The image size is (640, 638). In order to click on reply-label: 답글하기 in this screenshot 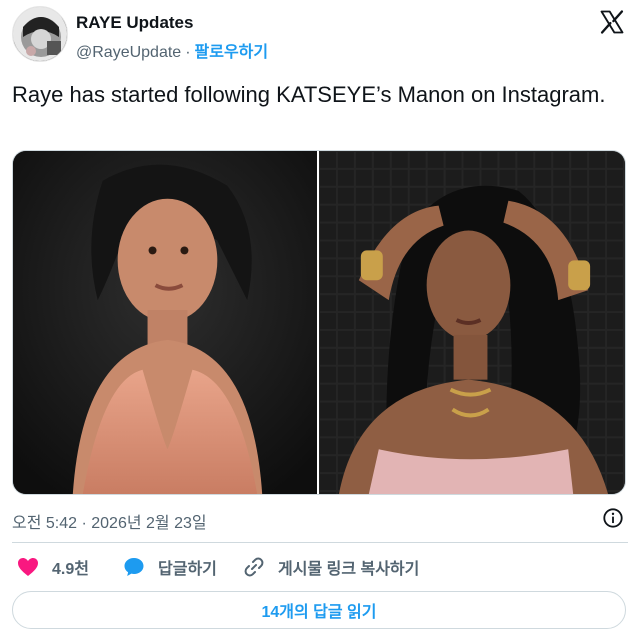, I will do `click(187, 569)`.